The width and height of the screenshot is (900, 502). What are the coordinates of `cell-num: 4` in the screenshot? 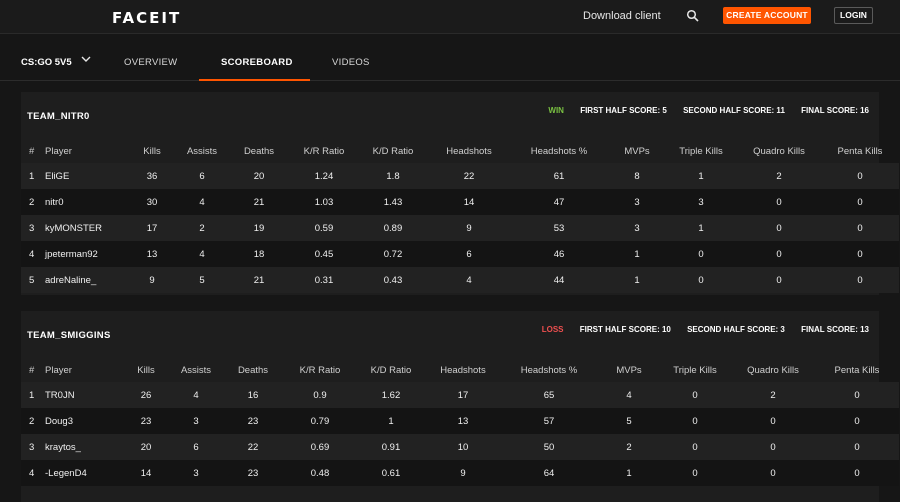 It's located at (30, 473).